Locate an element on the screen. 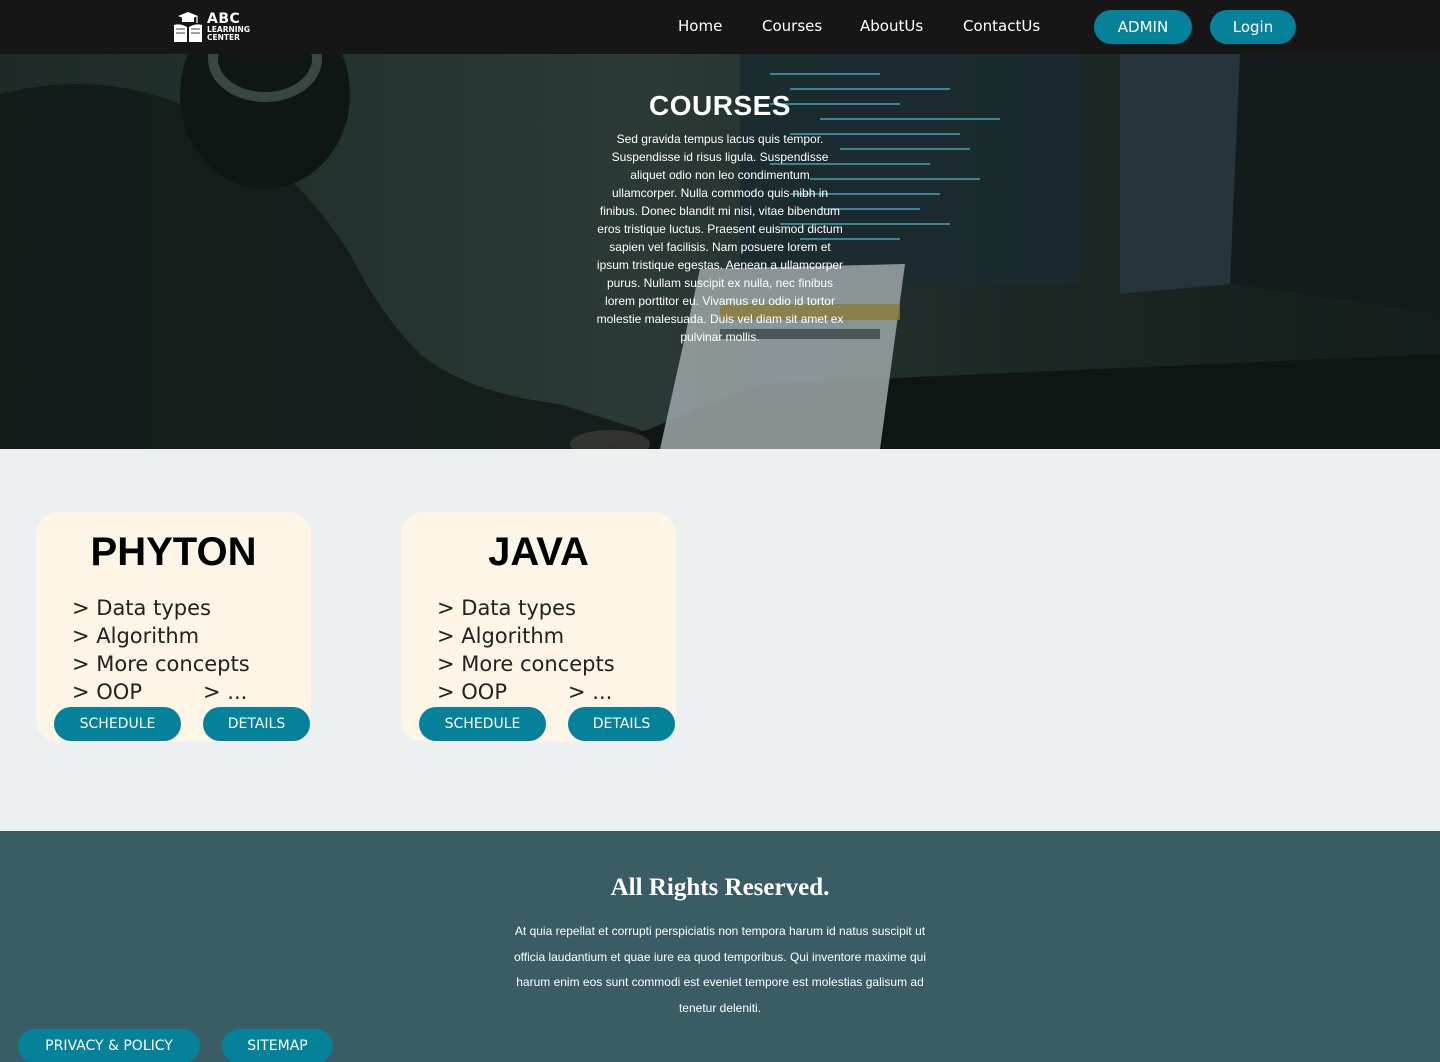  login-button: Login is located at coordinates (1253, 27).